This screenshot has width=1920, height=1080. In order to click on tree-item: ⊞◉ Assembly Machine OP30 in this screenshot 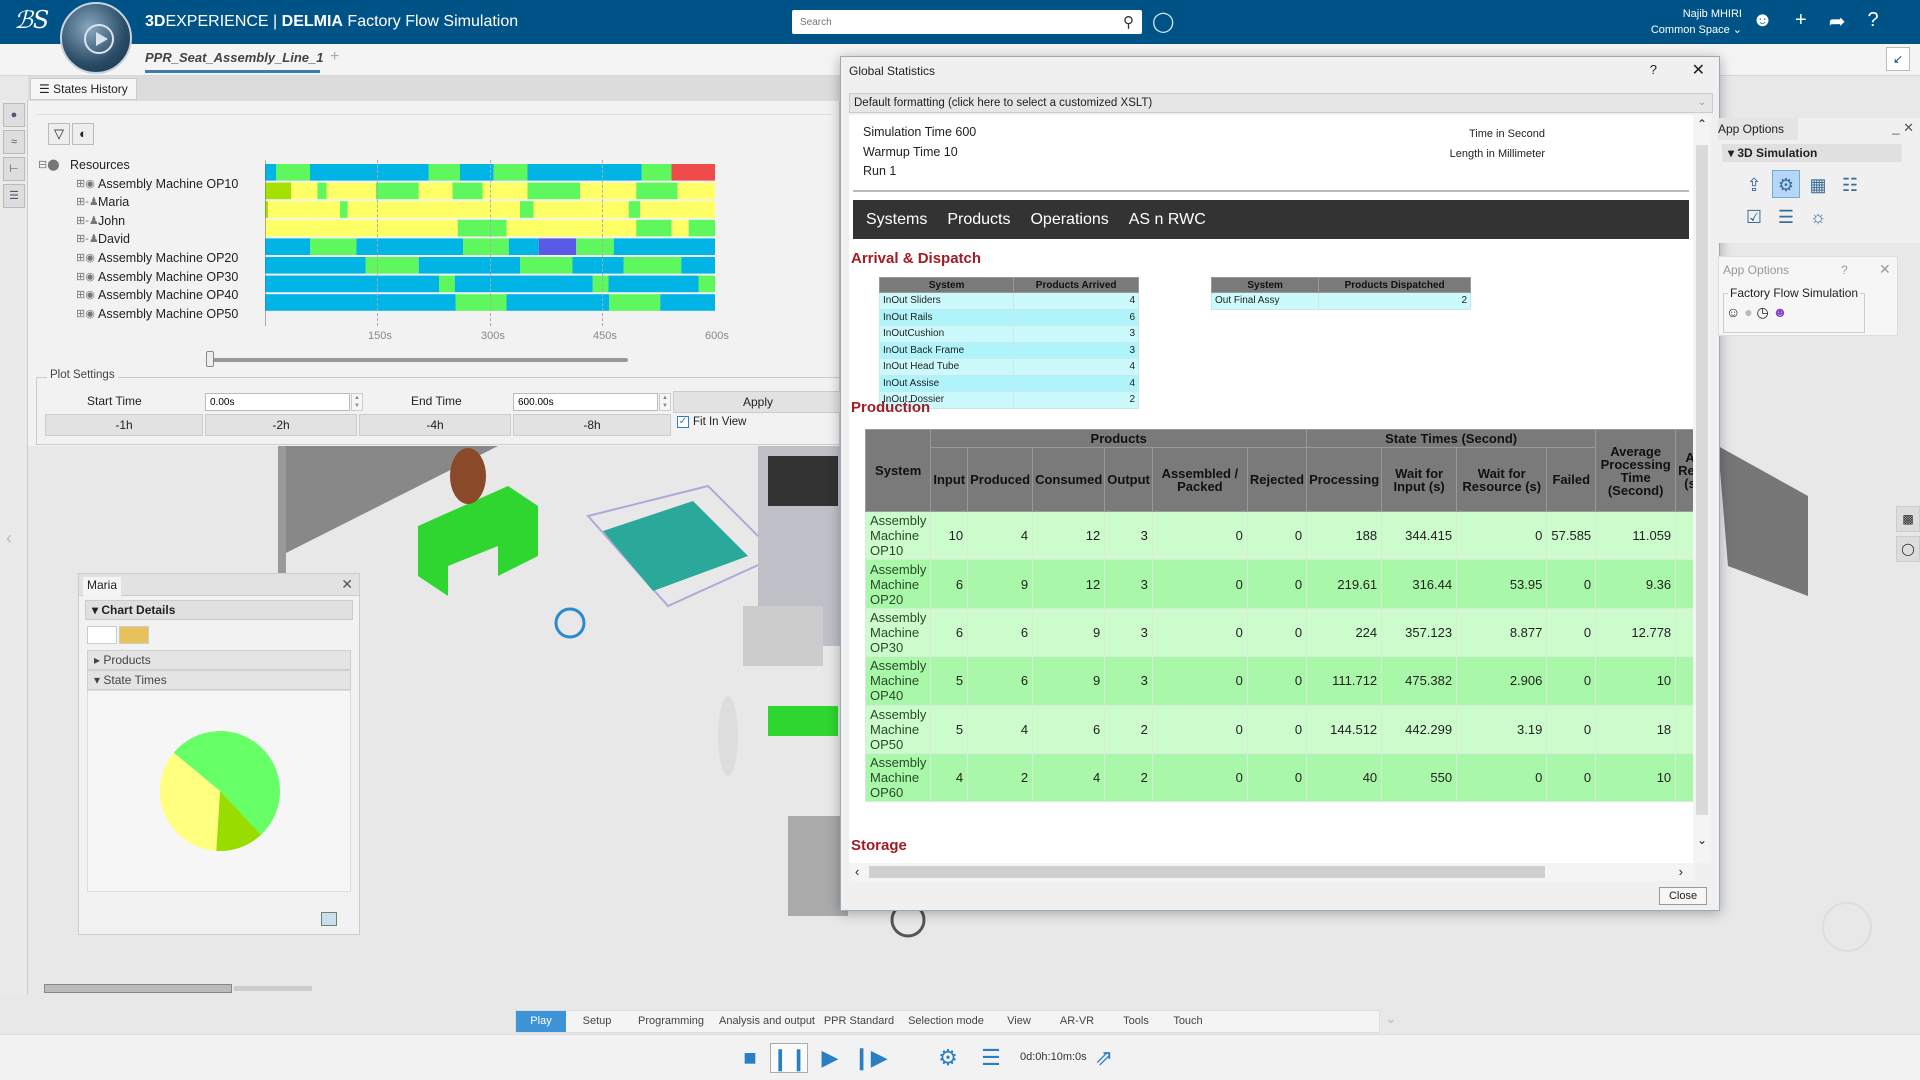, I will do `click(151, 277)`.